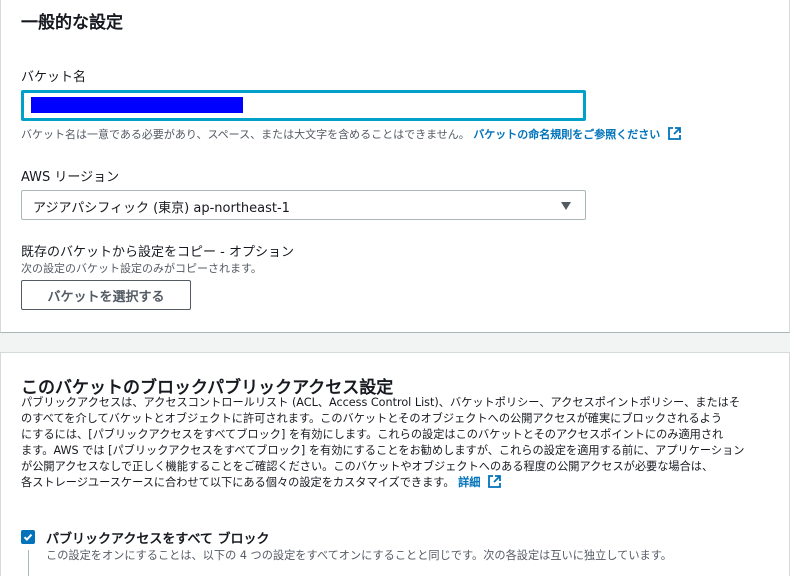 Image resolution: width=790 pixels, height=576 pixels. What do you see at coordinates (238, 482) in the screenshot?
I see `description-line: 各ストレージユースケースに合わせて以下にある個々の設定をカスタマイズできます。` at bounding box center [238, 482].